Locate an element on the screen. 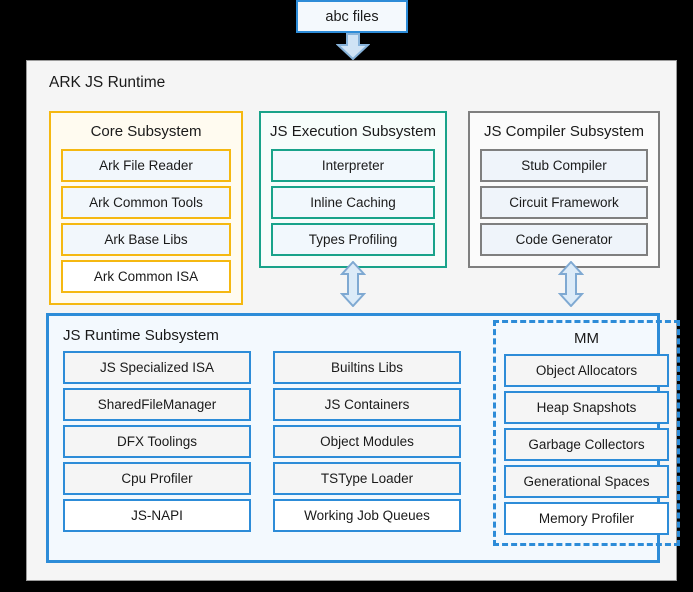 The image size is (693, 592). item-dfx-toolings: DFX Toolings is located at coordinates (157, 441).